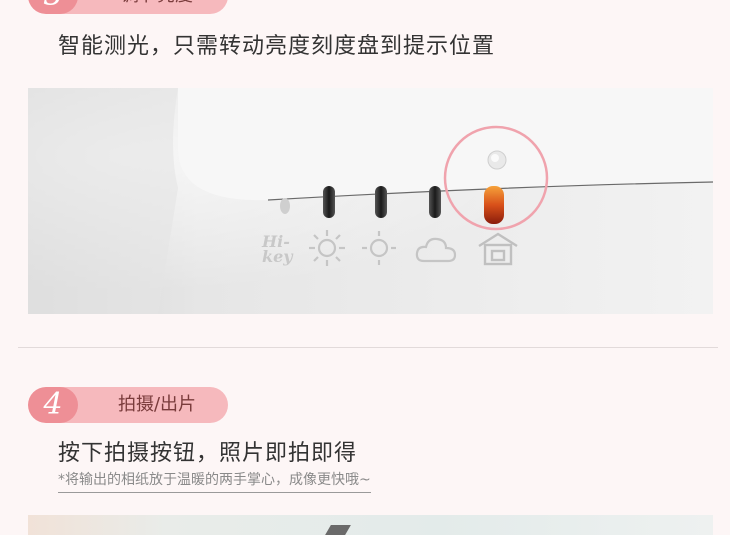  What do you see at coordinates (379, 248) in the screenshot?
I see `sun-icon` at bounding box center [379, 248].